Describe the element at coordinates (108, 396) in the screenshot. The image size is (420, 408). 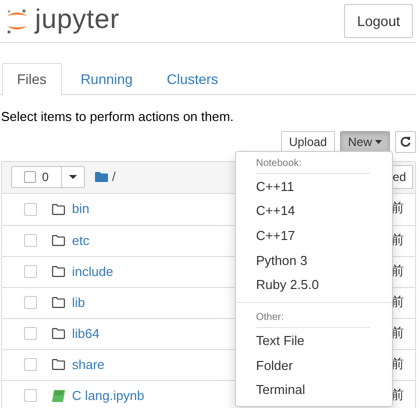
I see `file-link: C lang.ipynb` at that location.